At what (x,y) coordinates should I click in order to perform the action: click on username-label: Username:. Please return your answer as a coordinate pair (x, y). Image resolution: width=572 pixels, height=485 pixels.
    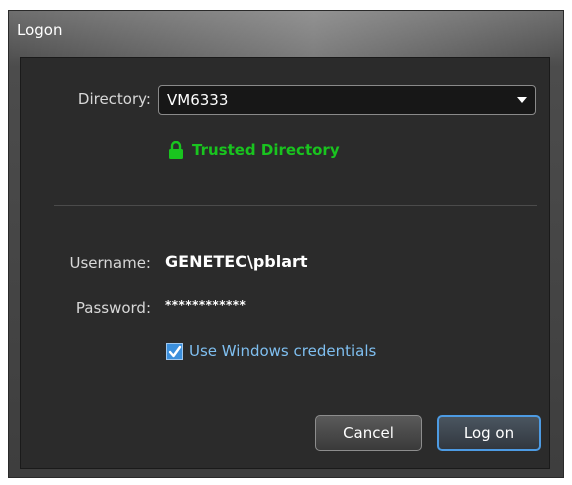
    Looking at the image, I should click on (110, 263).